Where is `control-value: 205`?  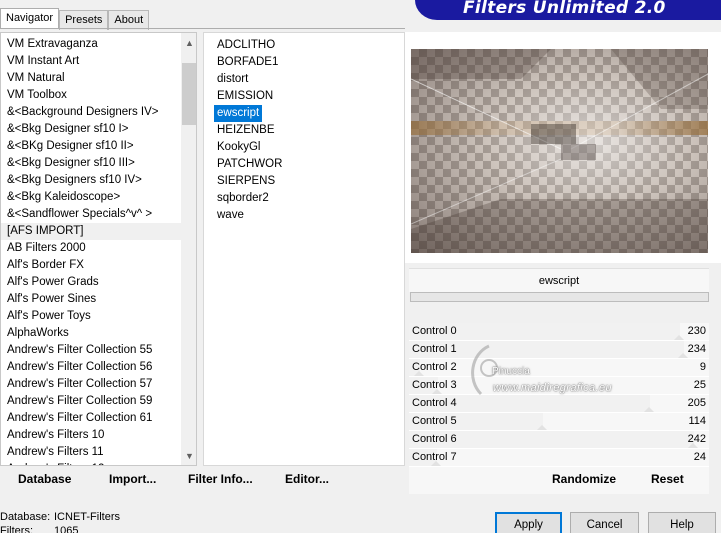
control-value: 205 is located at coordinates (696, 403).